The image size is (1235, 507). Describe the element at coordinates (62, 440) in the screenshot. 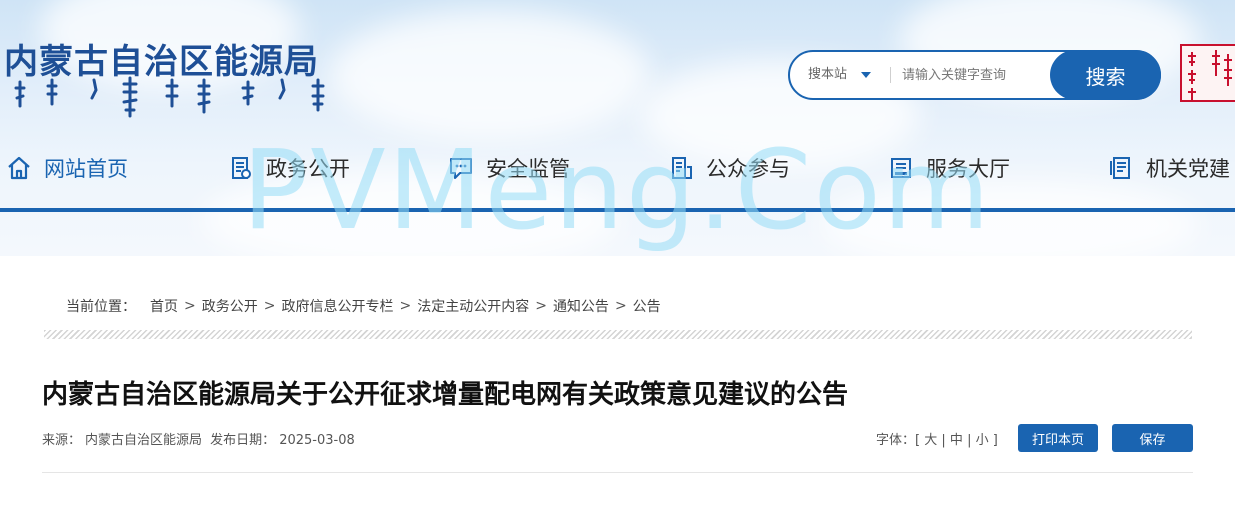

I see `source-label: 来源：` at that location.